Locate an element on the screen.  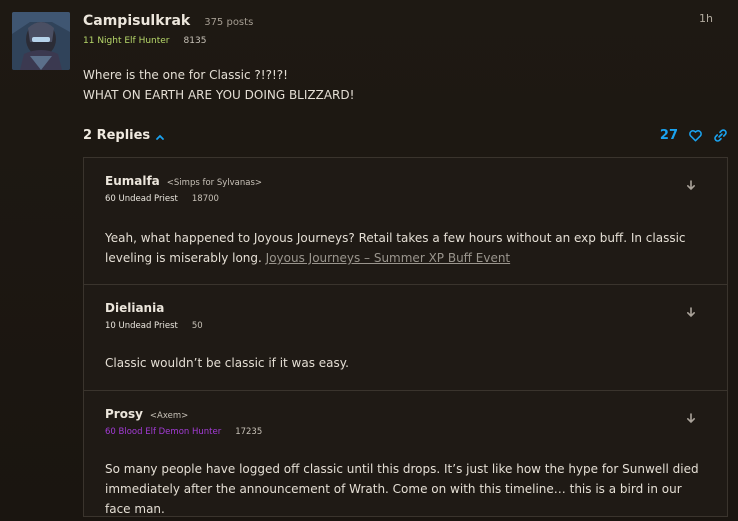
chevron-up-icon is located at coordinates (160, 136).